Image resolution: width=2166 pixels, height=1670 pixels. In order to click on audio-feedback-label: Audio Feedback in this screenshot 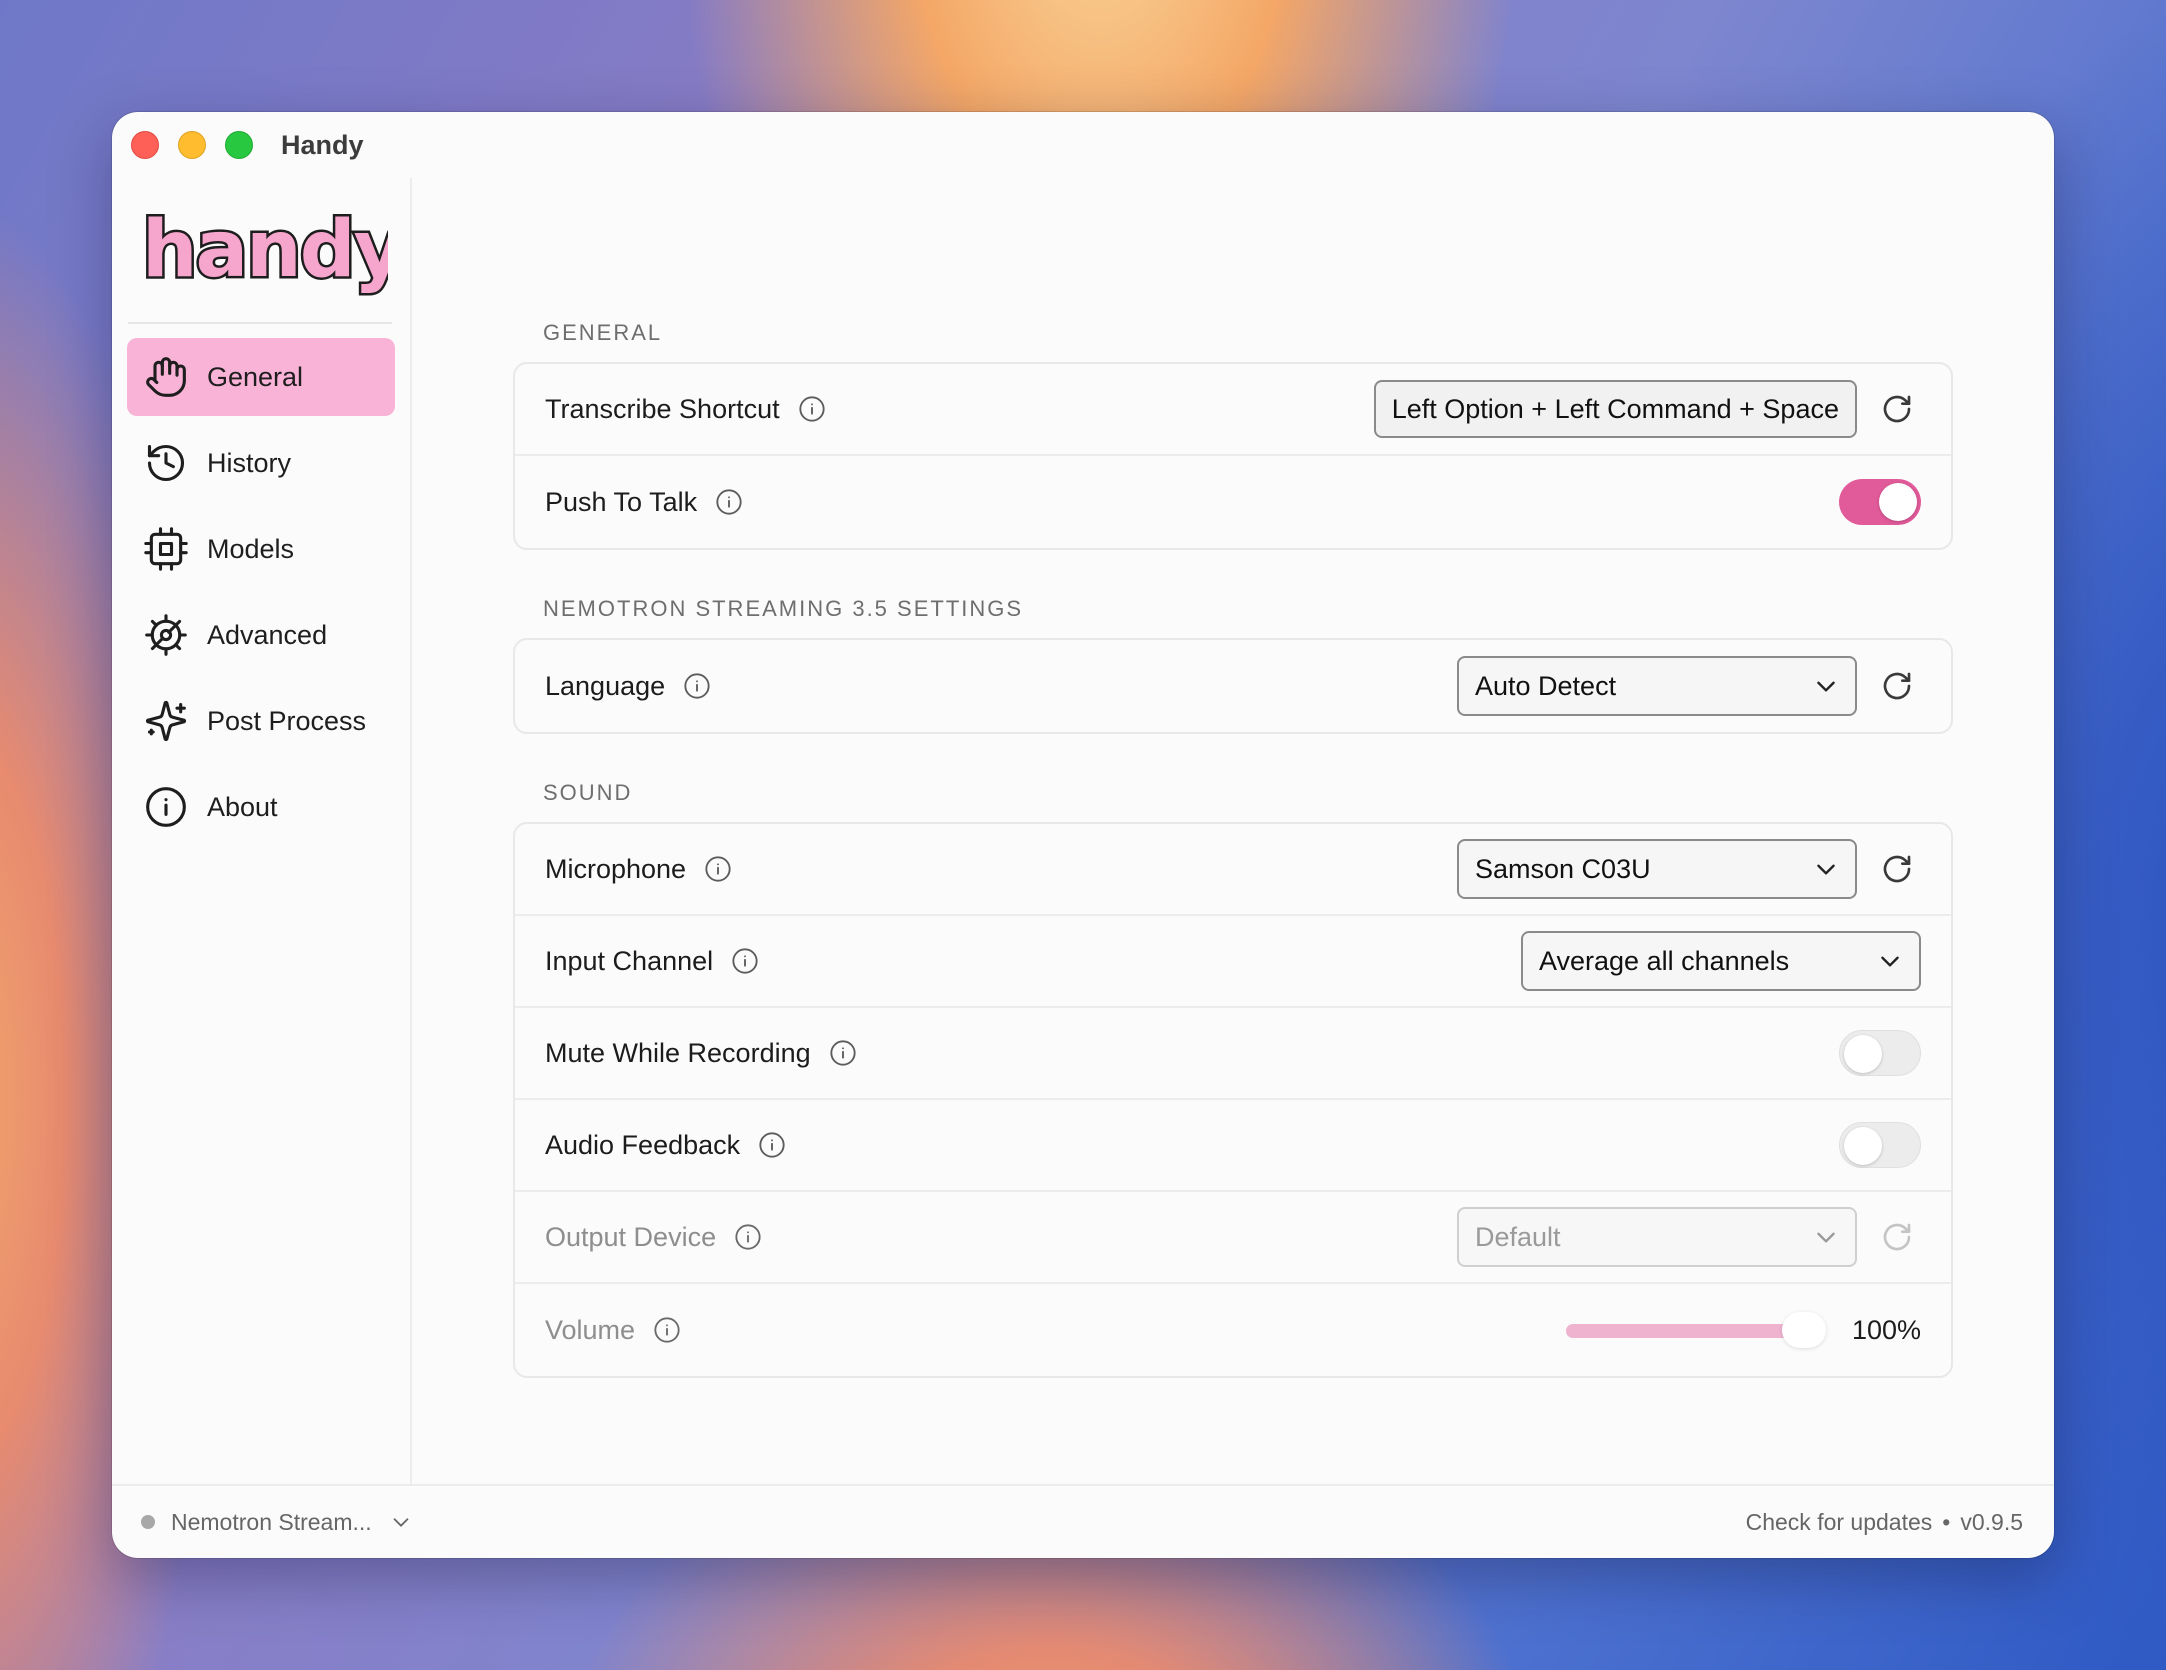, I will do `click(643, 1144)`.